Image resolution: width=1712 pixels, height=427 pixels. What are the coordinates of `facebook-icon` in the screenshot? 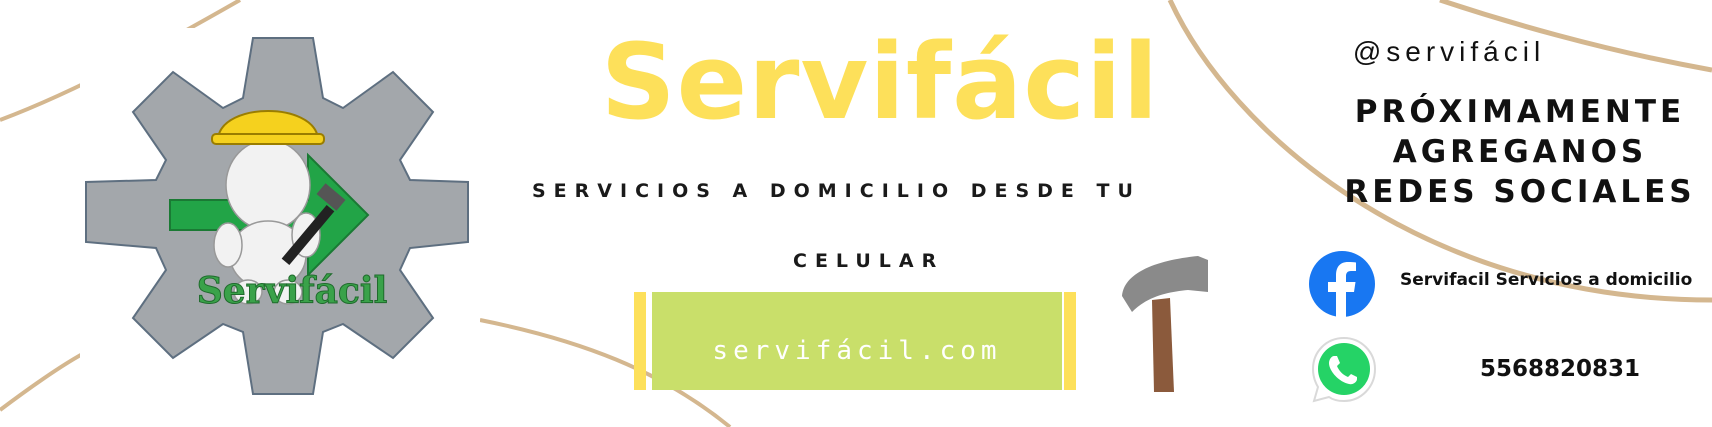 It's located at (1342, 284).